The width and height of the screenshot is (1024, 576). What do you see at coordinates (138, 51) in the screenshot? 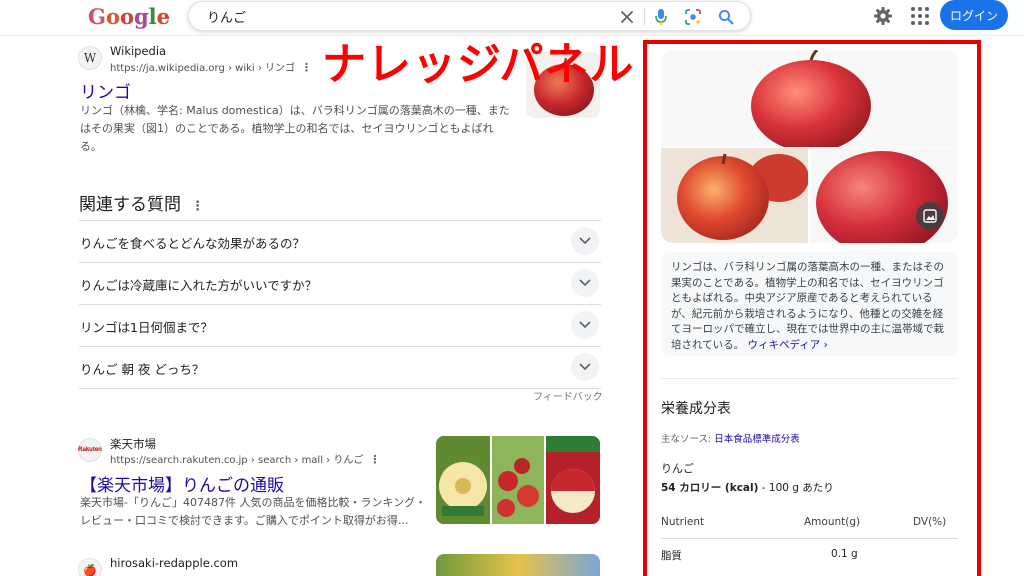
I see `result-site-name: Wikipedia` at bounding box center [138, 51].